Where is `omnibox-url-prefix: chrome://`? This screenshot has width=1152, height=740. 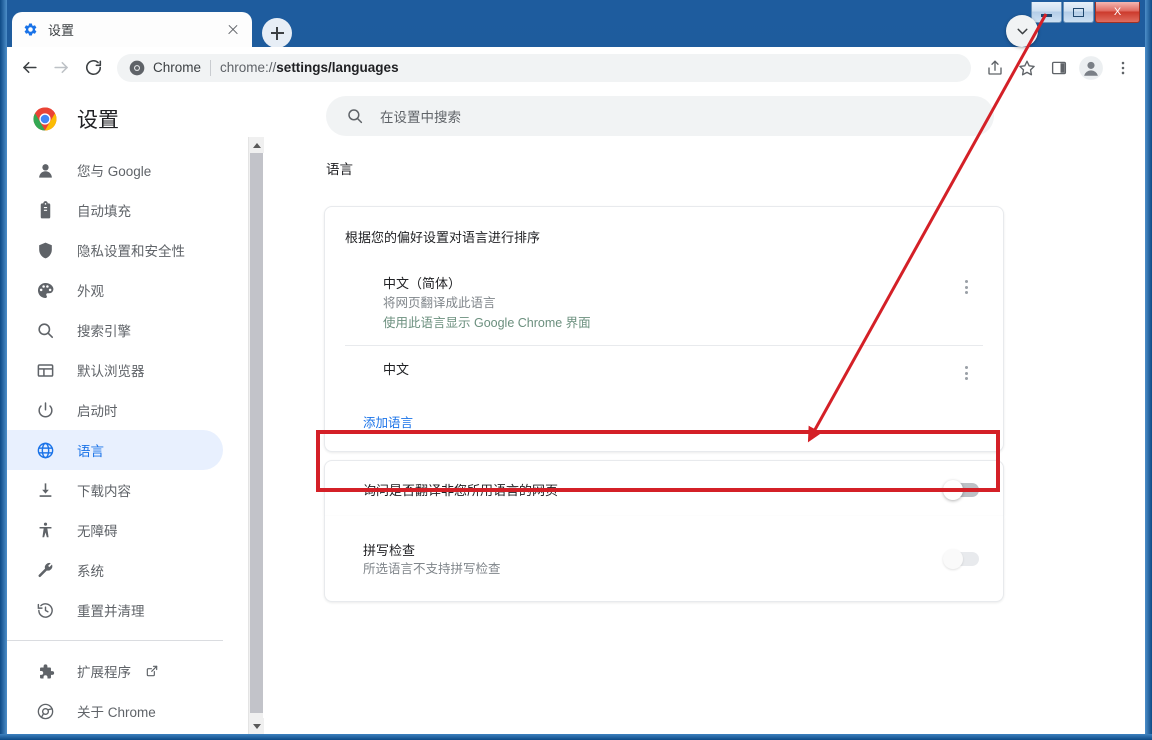
omnibox-url-prefix: chrome:// is located at coordinates (248, 67).